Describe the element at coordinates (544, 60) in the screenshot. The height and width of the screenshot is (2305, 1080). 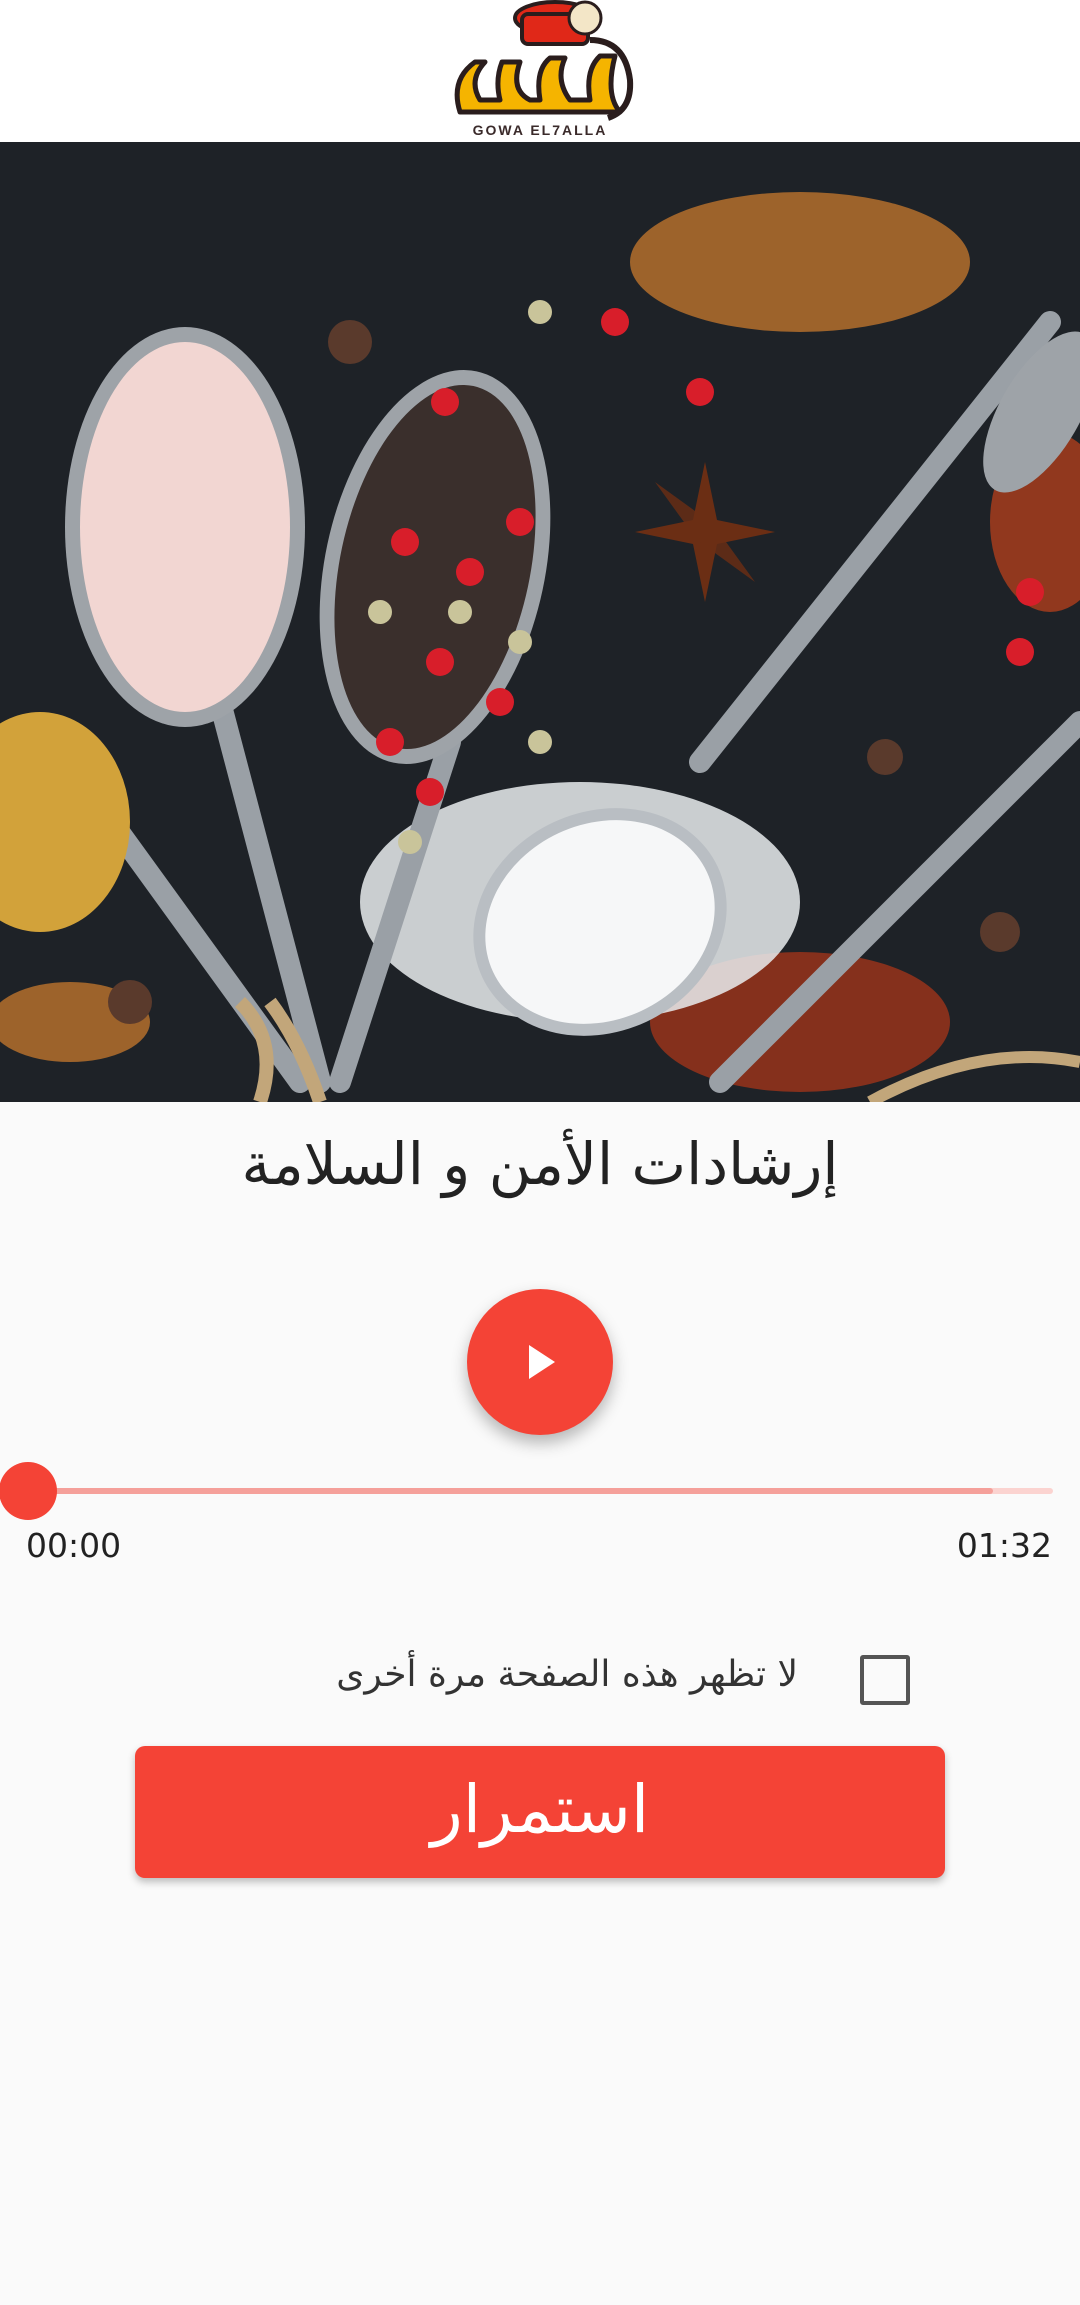
I see `logo-graphic` at that location.